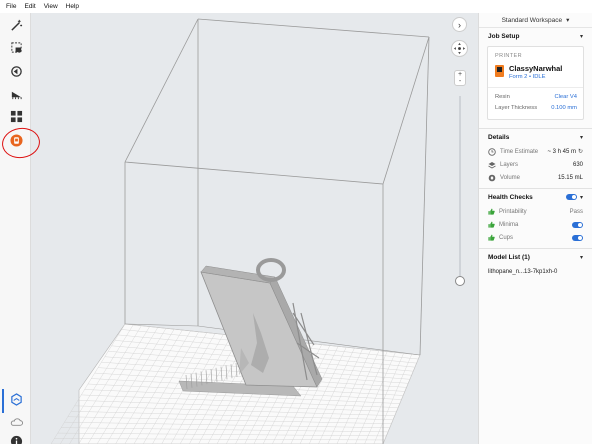  What do you see at coordinates (460, 74) in the screenshot?
I see `zoom-in-button: +` at bounding box center [460, 74].